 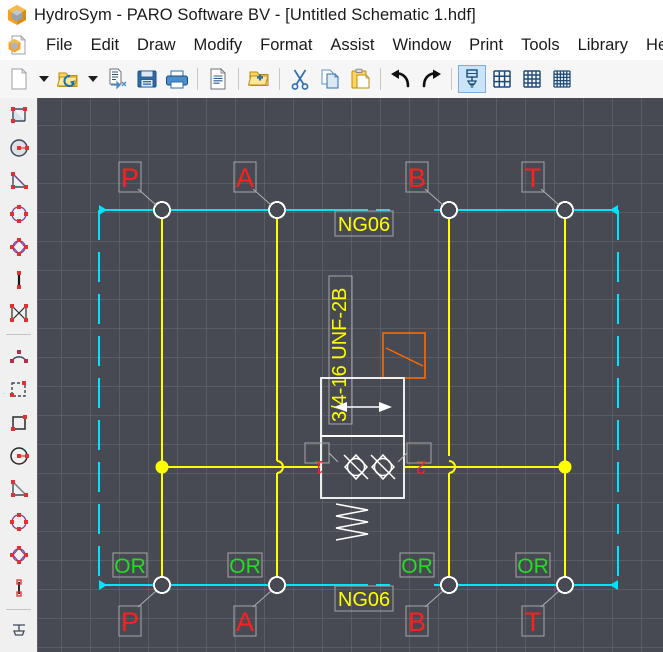 I want to click on draw-arc-icon, so click(x=18, y=356).